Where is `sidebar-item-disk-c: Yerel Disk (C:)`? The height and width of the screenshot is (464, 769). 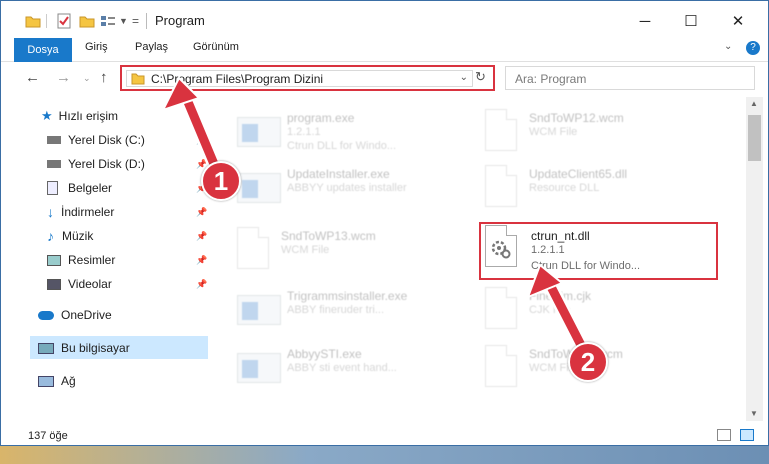 sidebar-item-disk-c: Yerel Disk (C:) is located at coordinates (96, 140).